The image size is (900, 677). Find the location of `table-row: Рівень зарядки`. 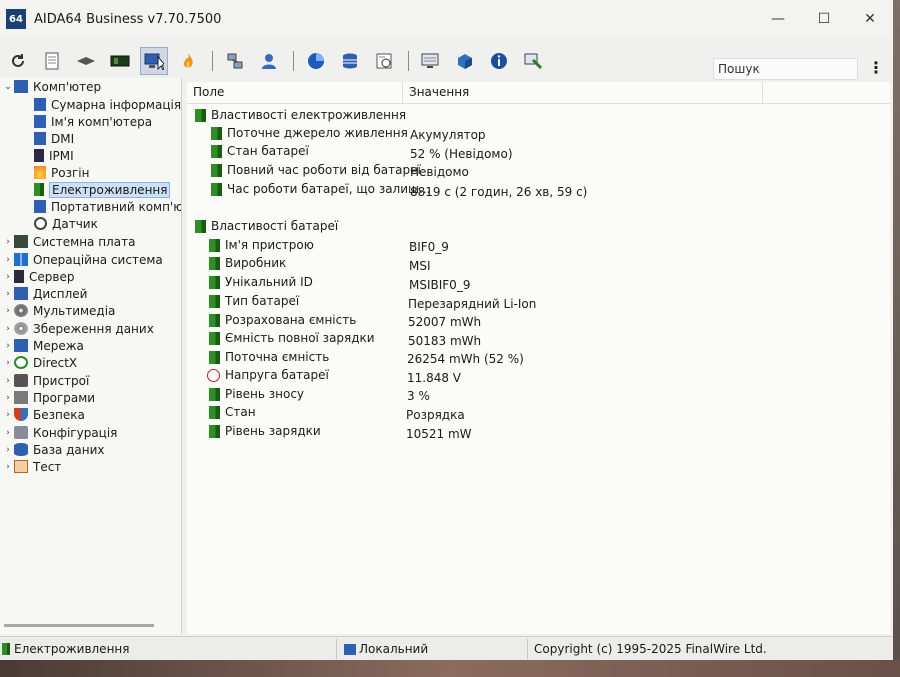

table-row: Рівень зарядки is located at coordinates (265, 431).